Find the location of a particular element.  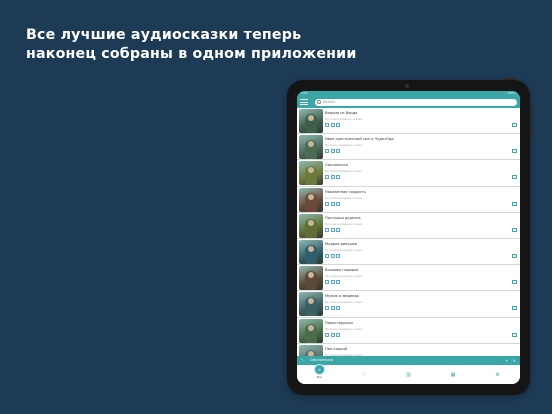

search-placeholder: Search is located at coordinates (329, 101).